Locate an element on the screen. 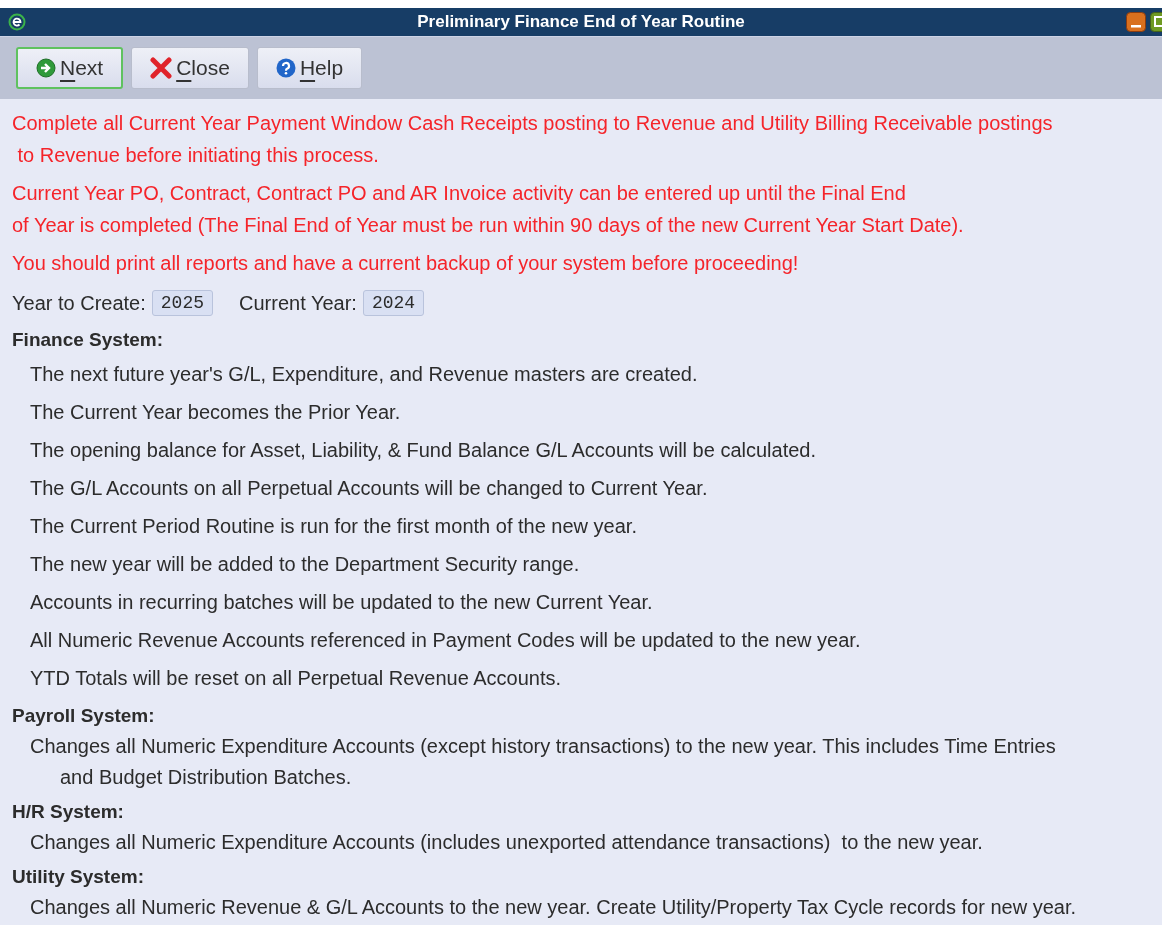 This screenshot has width=1162, height=925. section-heading: H/R System: is located at coordinates (68, 812).